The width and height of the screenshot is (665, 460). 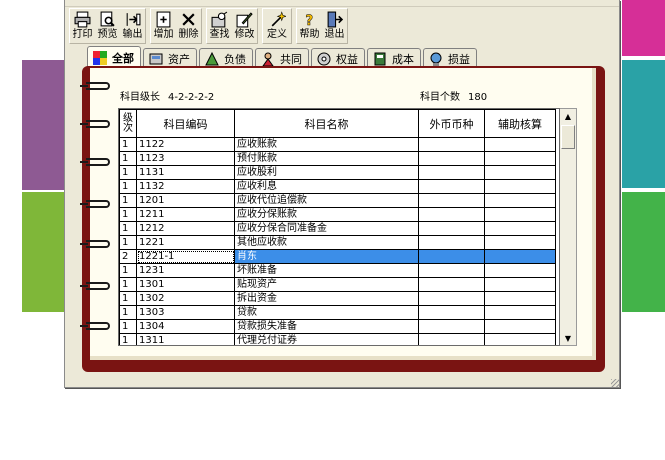 I want to click on tab-equity: 权益, so click(x=338, y=58).